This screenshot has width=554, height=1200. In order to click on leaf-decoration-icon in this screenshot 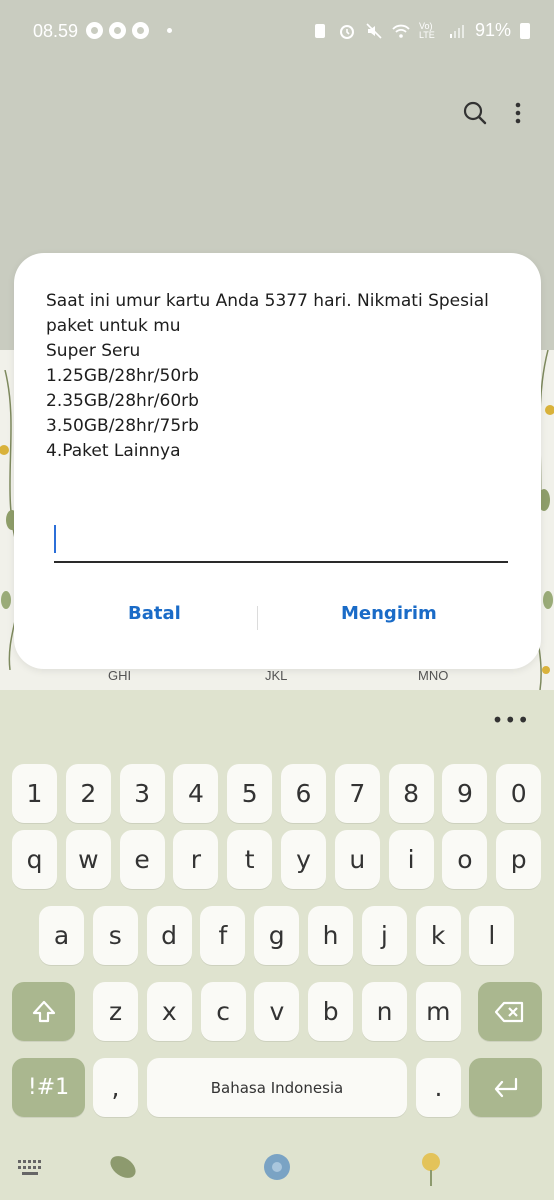, I will do `click(123, 1167)`.